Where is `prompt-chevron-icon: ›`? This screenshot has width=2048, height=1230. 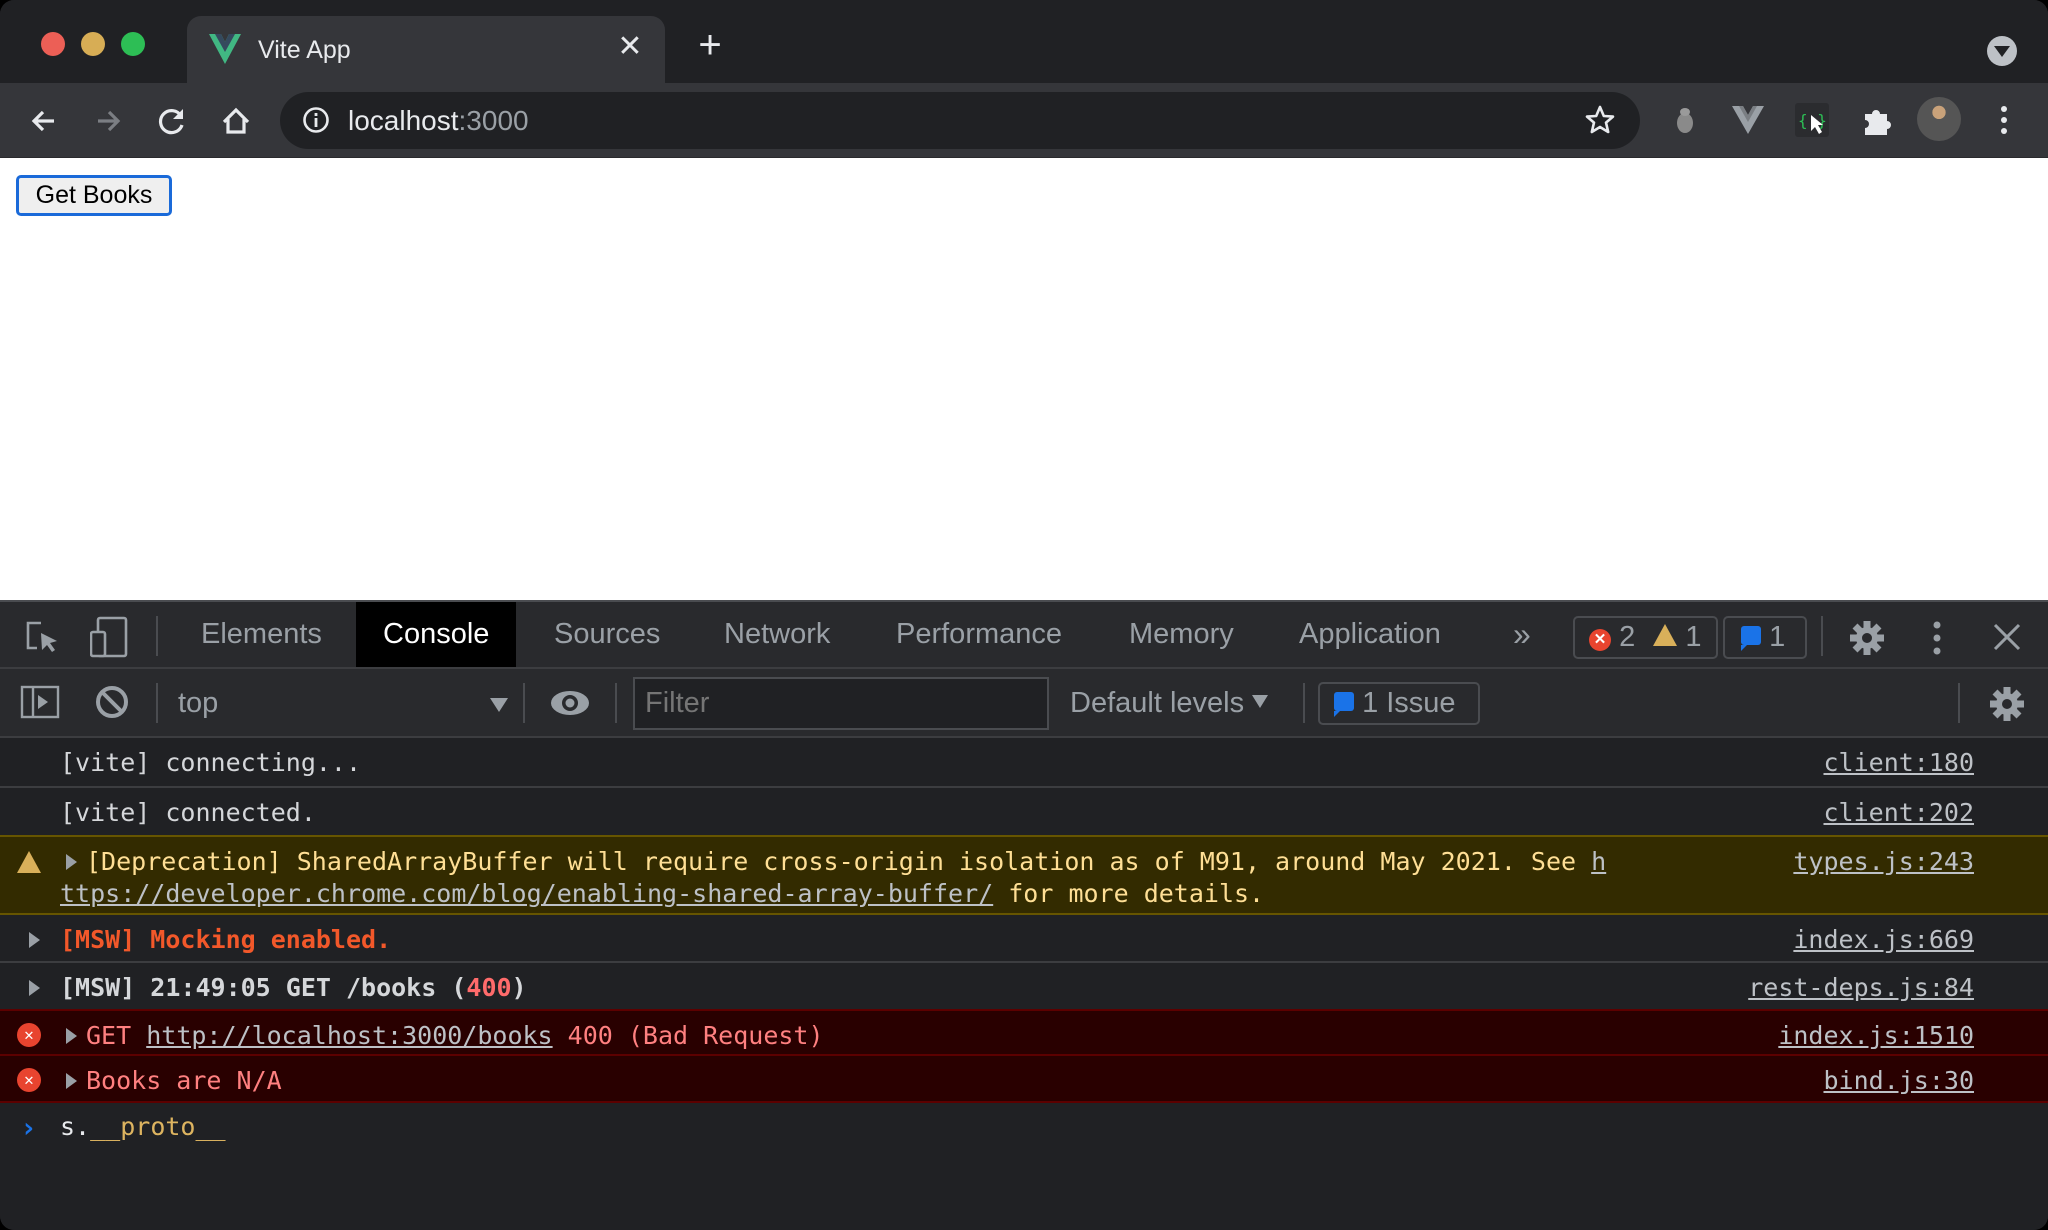
prompt-chevron-icon: › is located at coordinates (28, 1127).